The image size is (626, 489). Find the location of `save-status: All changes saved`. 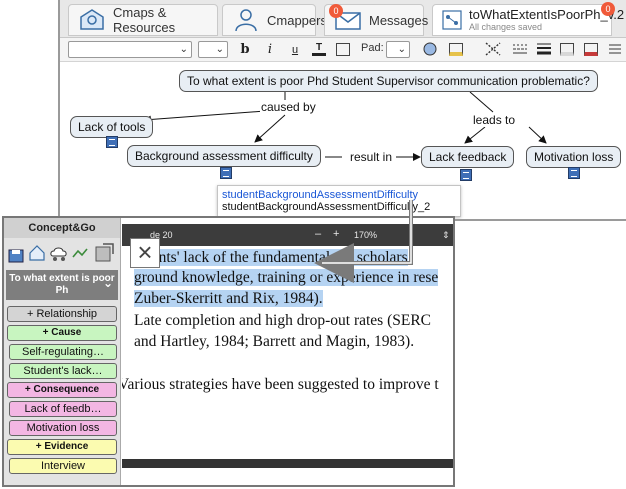

save-status: All changes saved is located at coordinates (506, 26).